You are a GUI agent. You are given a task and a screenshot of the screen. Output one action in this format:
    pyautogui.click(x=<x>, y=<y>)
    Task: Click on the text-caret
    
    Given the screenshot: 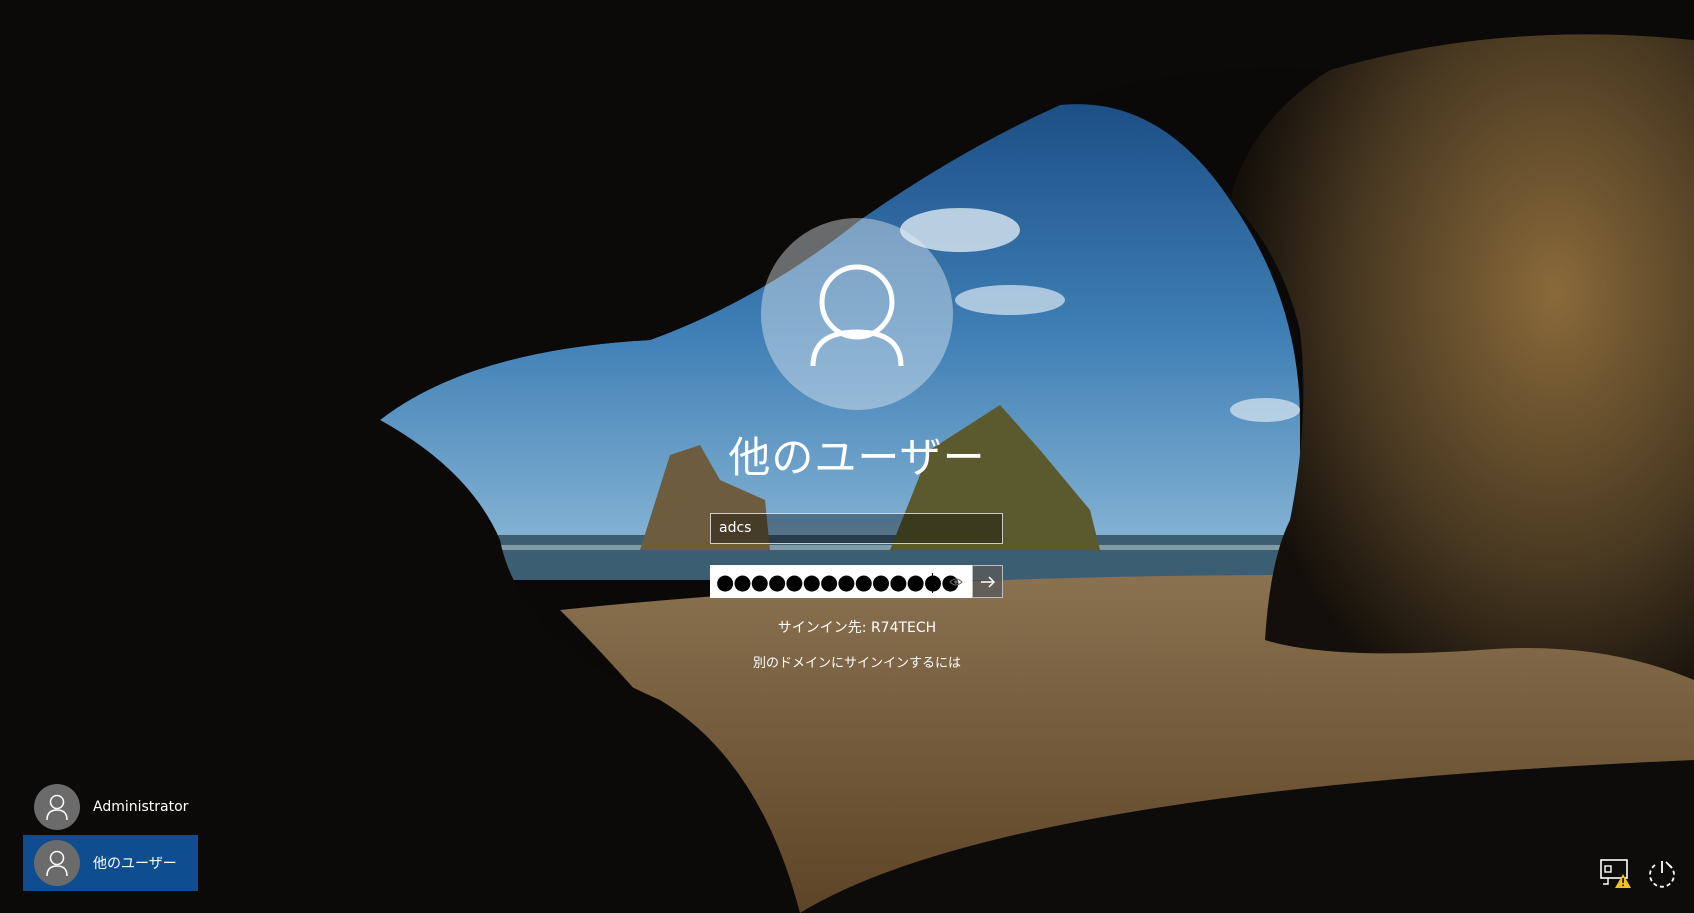 What is the action you would take?
    pyautogui.click(x=932, y=583)
    